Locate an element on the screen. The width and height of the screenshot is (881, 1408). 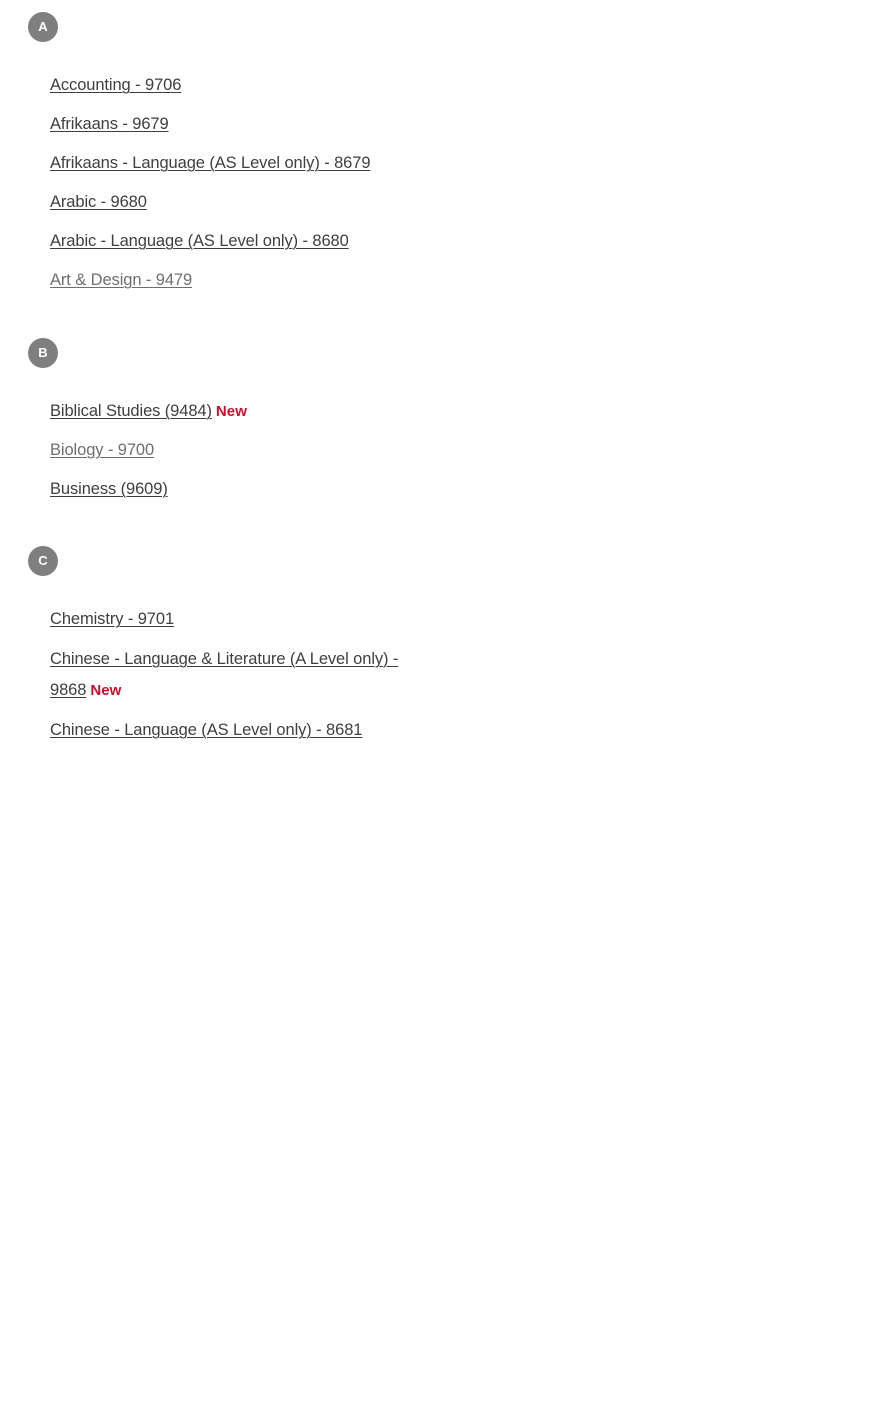
subject-link: Afrikaans - 9679 is located at coordinates (109, 124).